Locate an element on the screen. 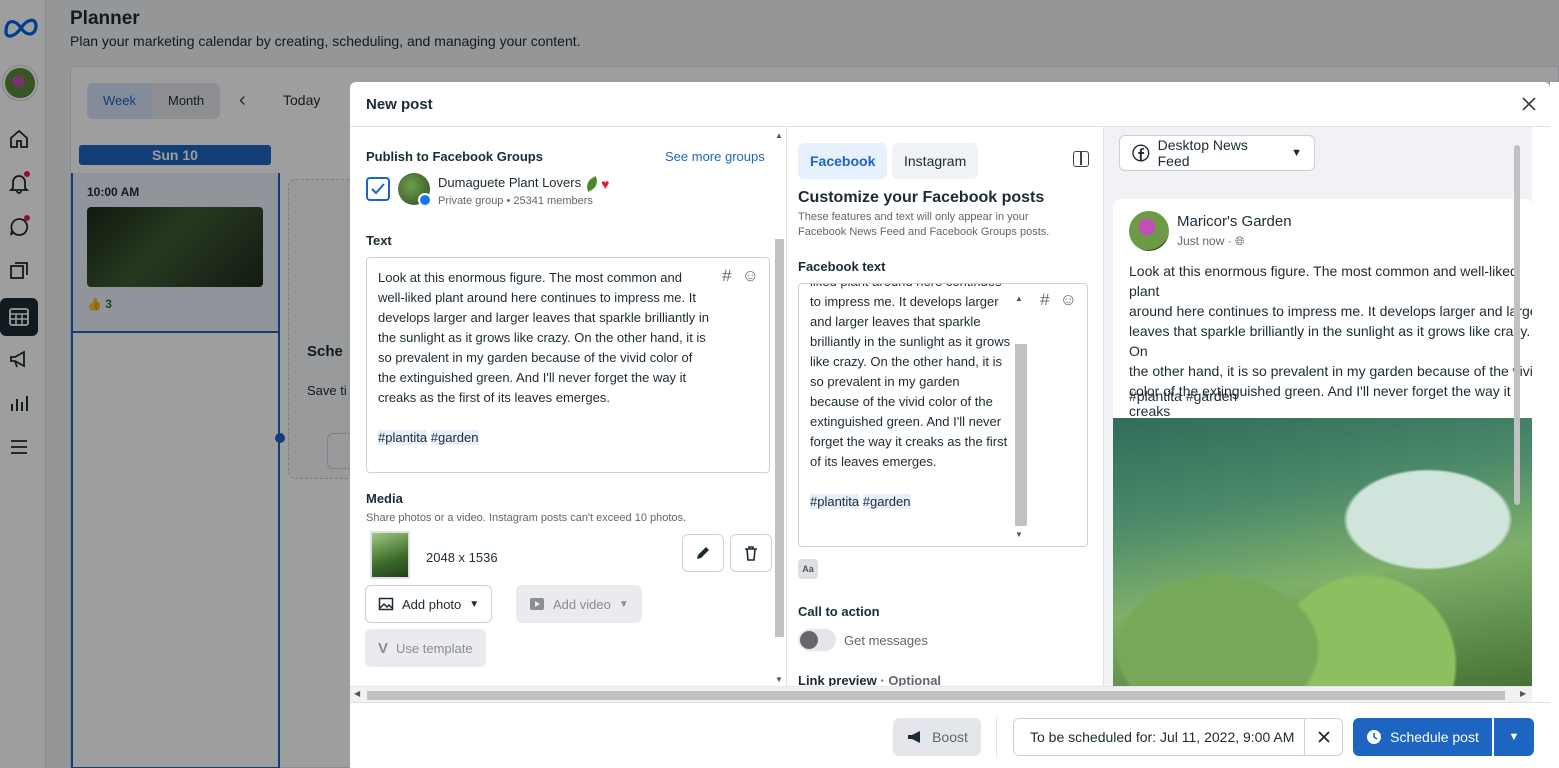  tab-facebook: Facebook is located at coordinates (843, 161).